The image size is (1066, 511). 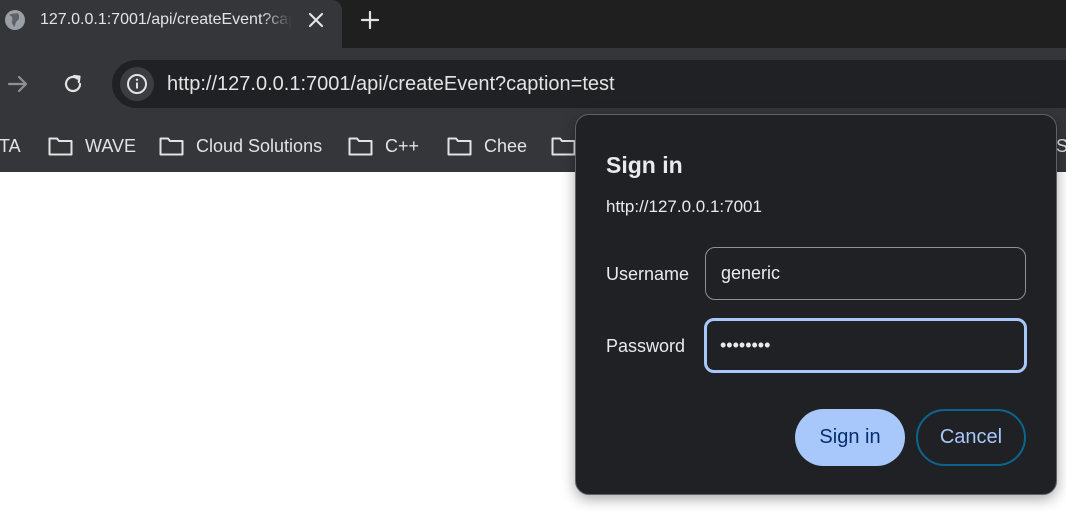 What do you see at coordinates (865, 273) in the screenshot?
I see `username-input` at bounding box center [865, 273].